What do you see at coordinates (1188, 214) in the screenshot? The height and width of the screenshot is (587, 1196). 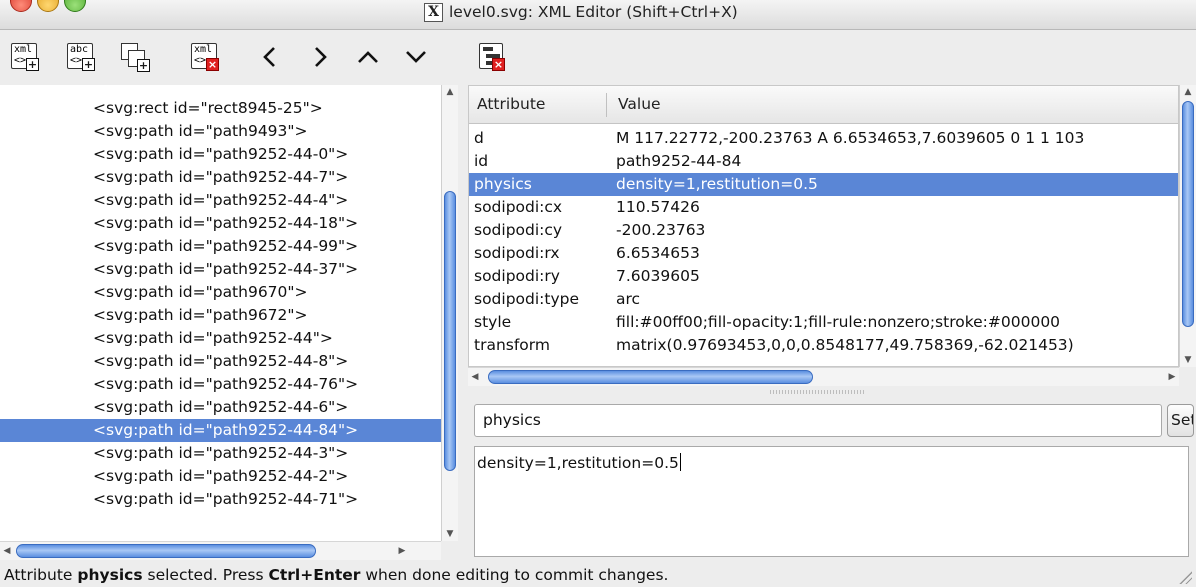 I see `attribute-vertical-scroll-thumb` at bounding box center [1188, 214].